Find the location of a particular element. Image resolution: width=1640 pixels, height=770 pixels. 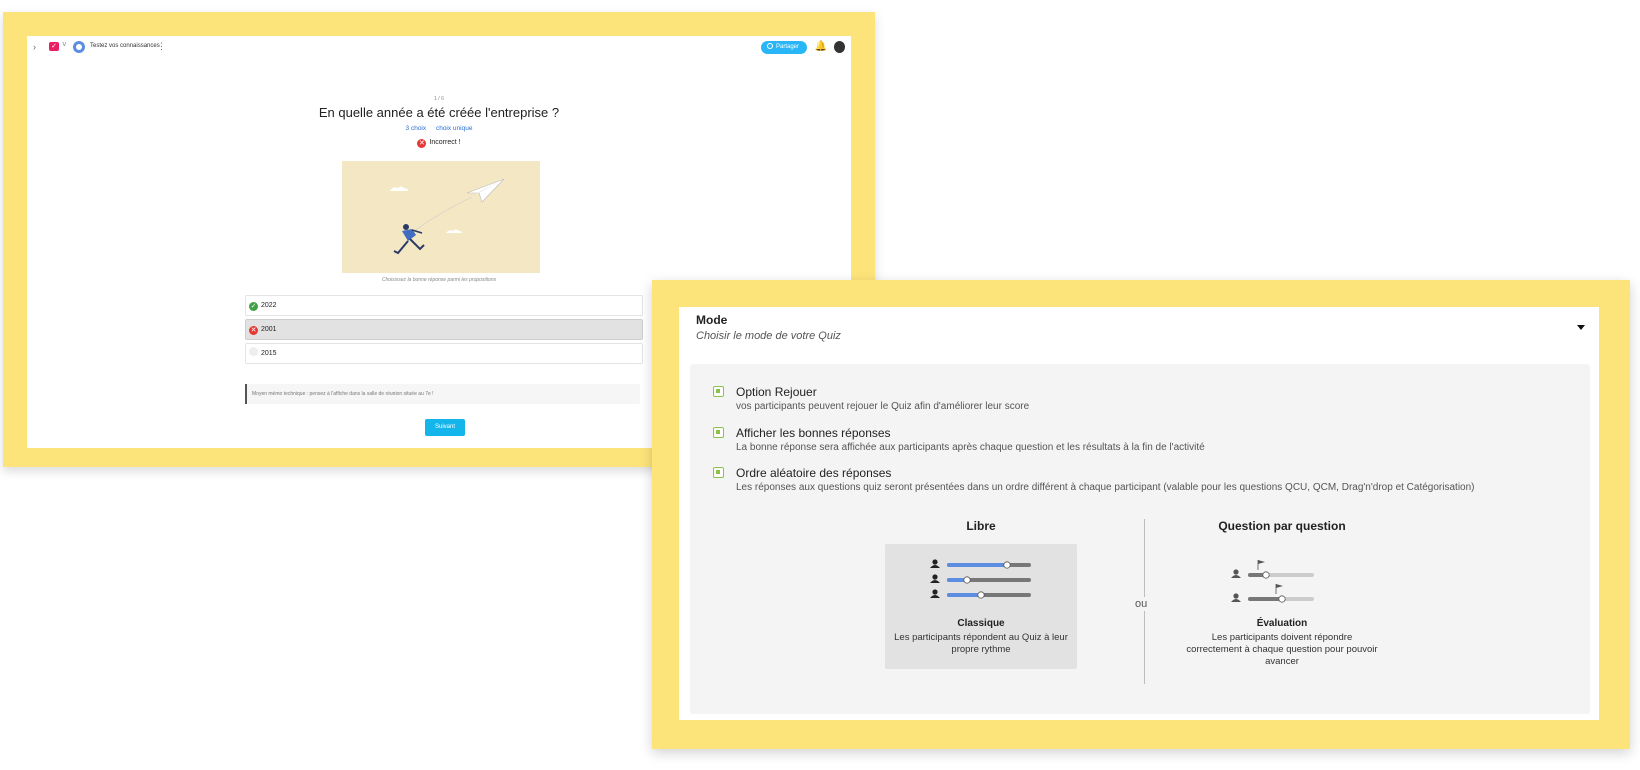

mode-name: Évaluation is located at coordinates (1282, 623).